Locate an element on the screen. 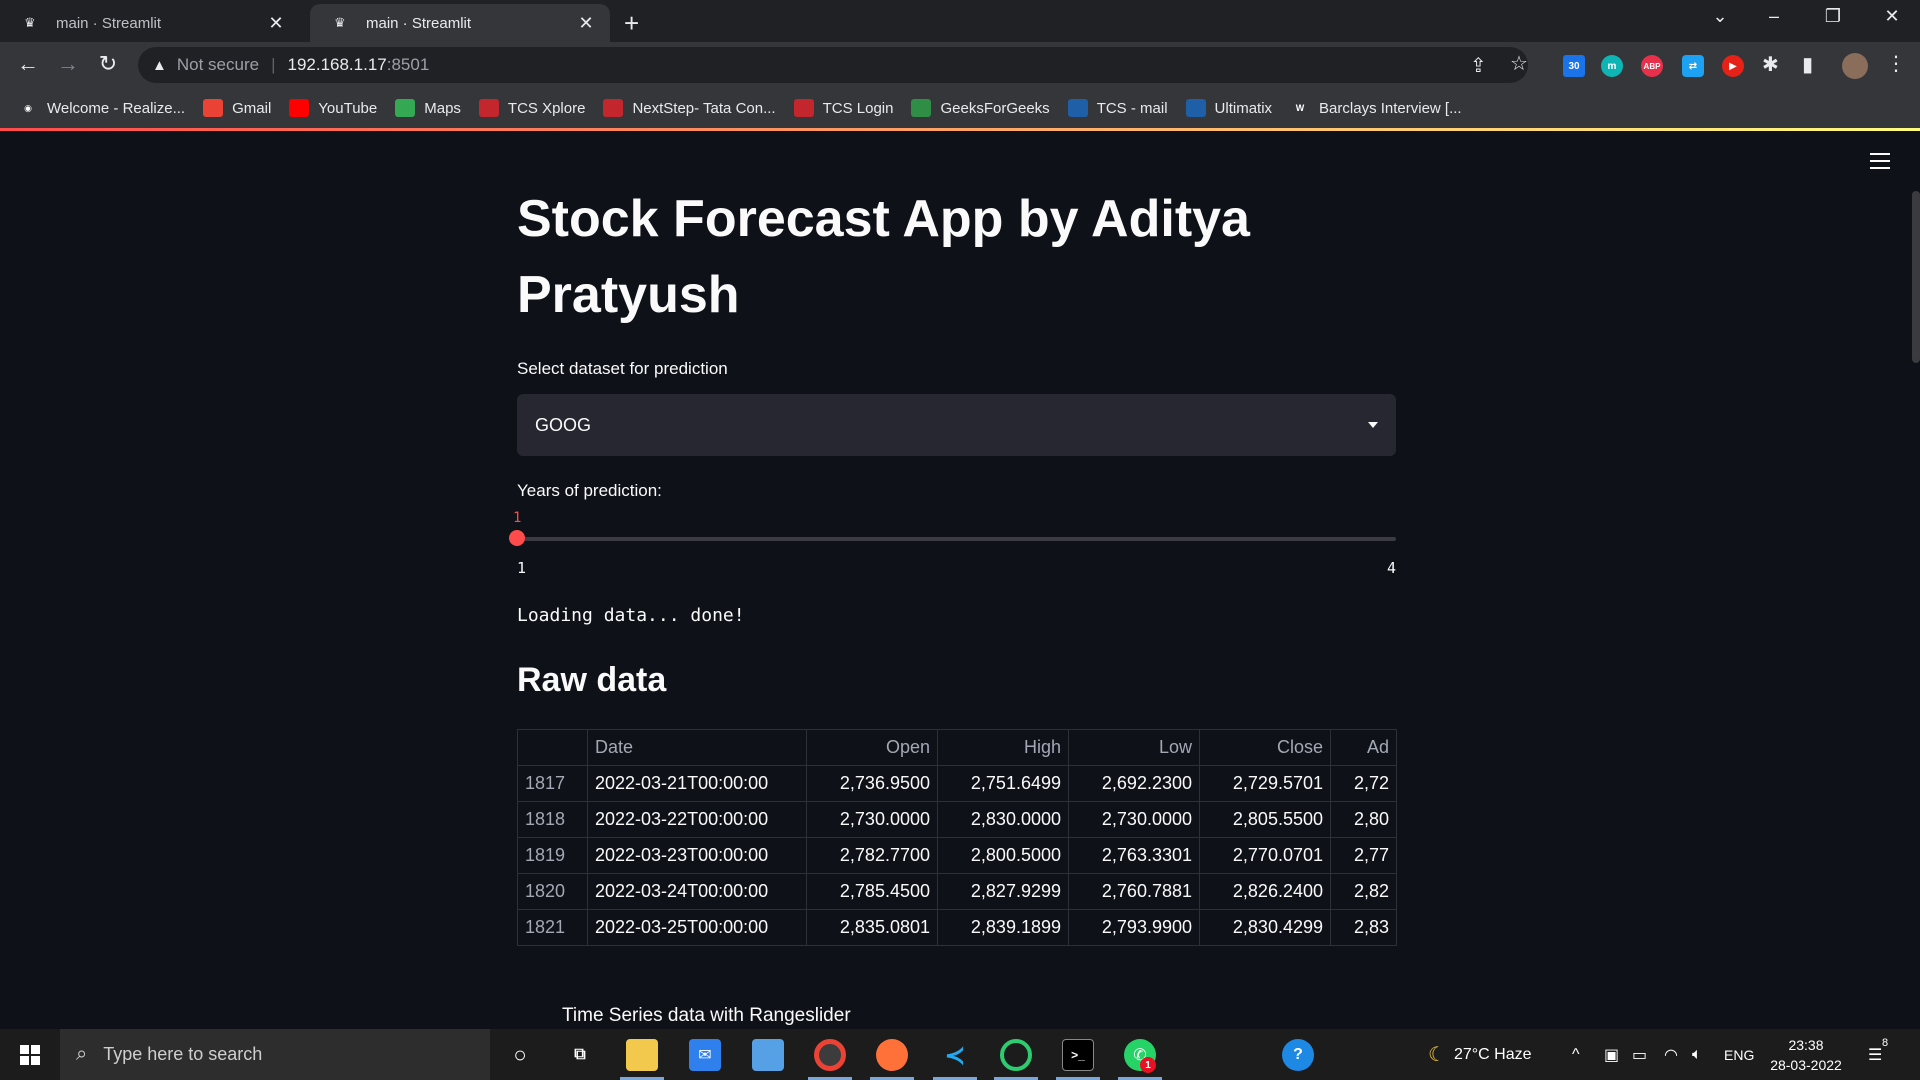 The image size is (1920, 1080). battery-icon: ▭ is located at coordinates (1639, 1054).